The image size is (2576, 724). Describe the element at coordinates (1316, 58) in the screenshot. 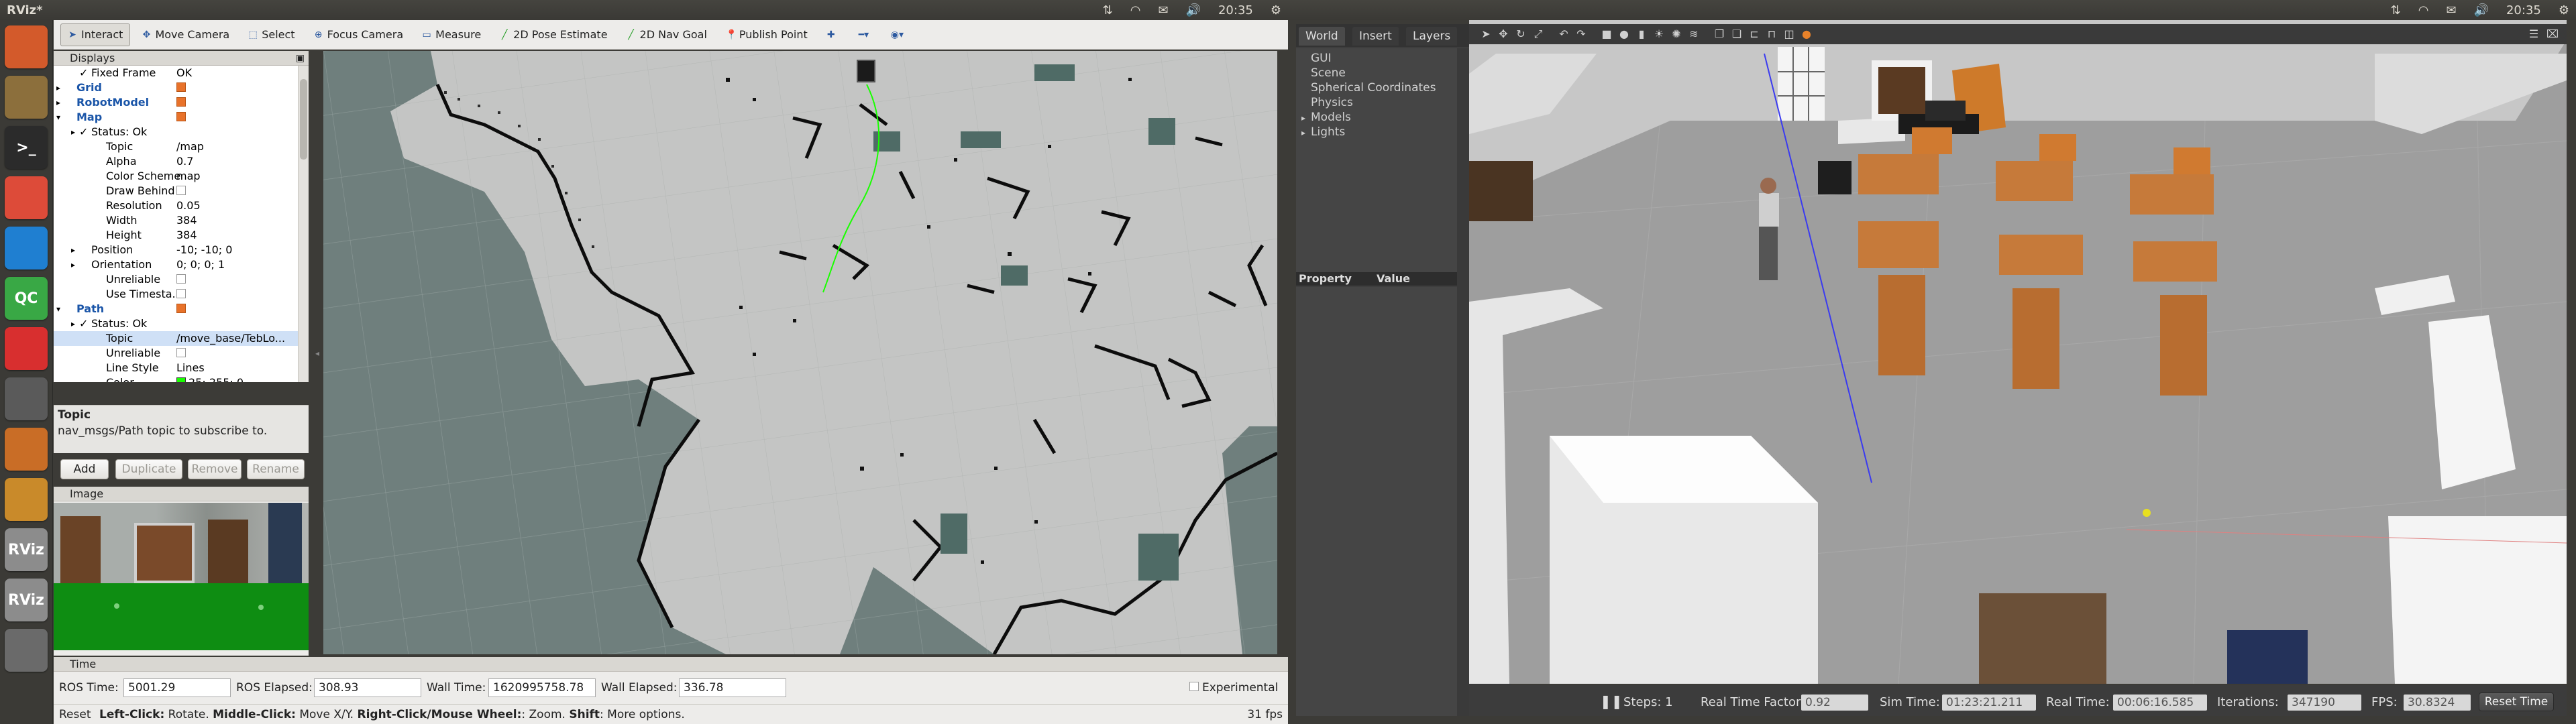

I see `world-item: GUI` at that location.